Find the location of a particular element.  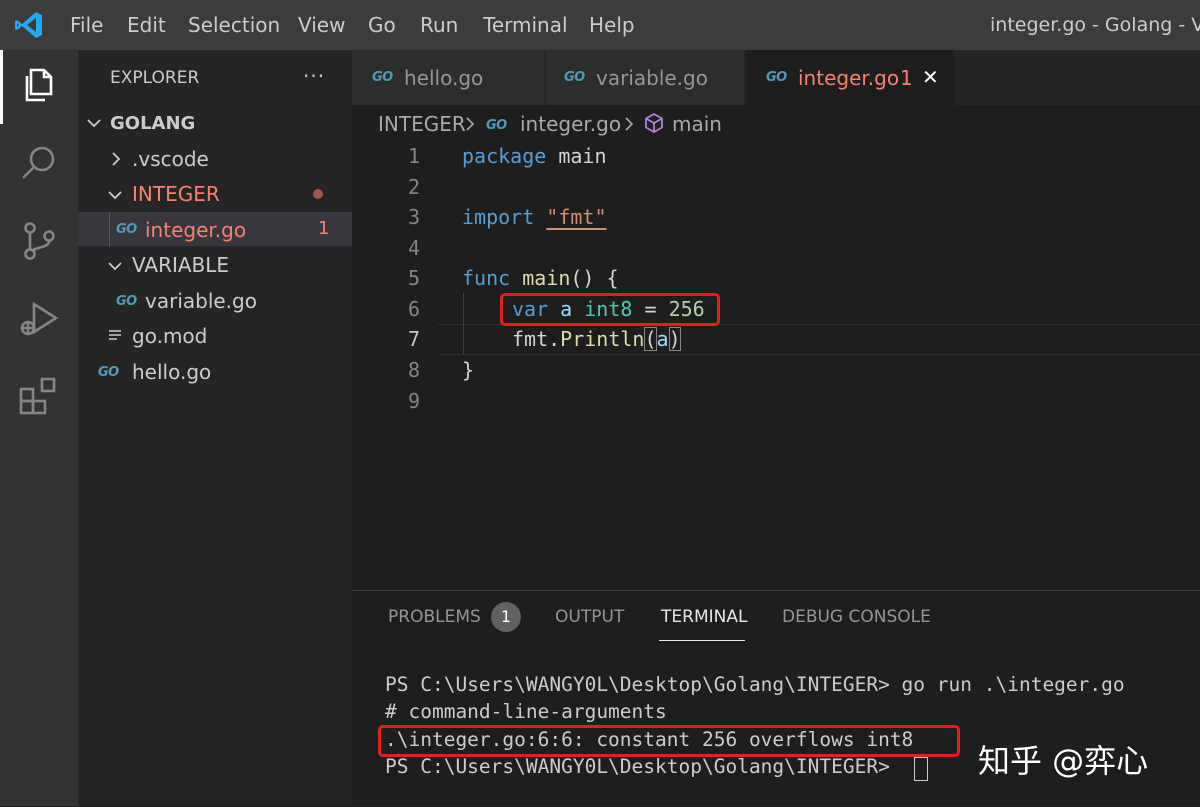

panel-tab-problems: PROBLEMS is located at coordinates (434, 617).